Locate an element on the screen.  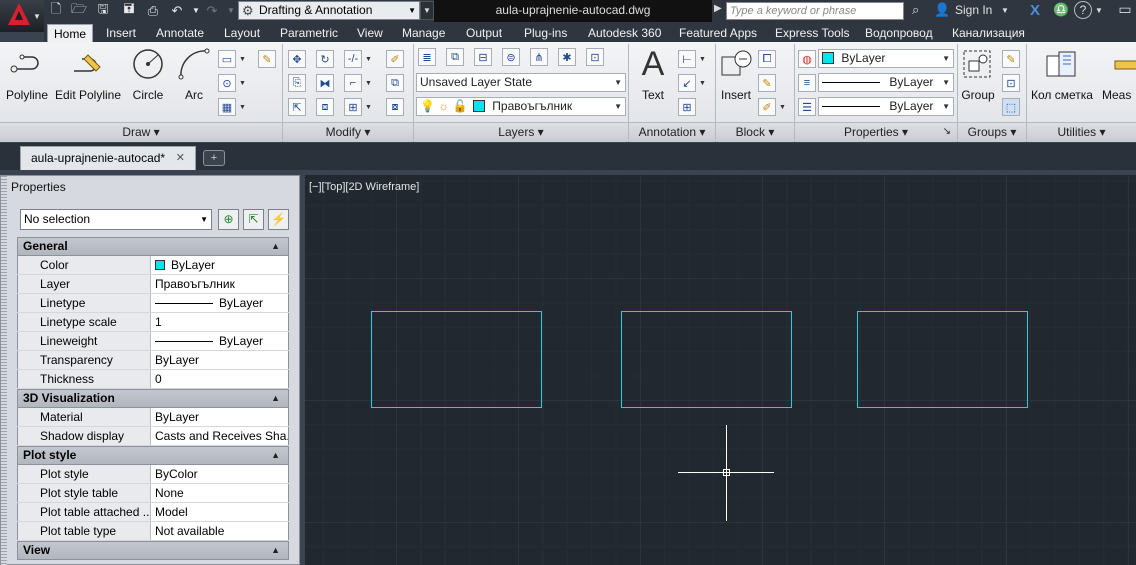
layers-panel-title: Layers ▾ is located at coordinates (521, 132).